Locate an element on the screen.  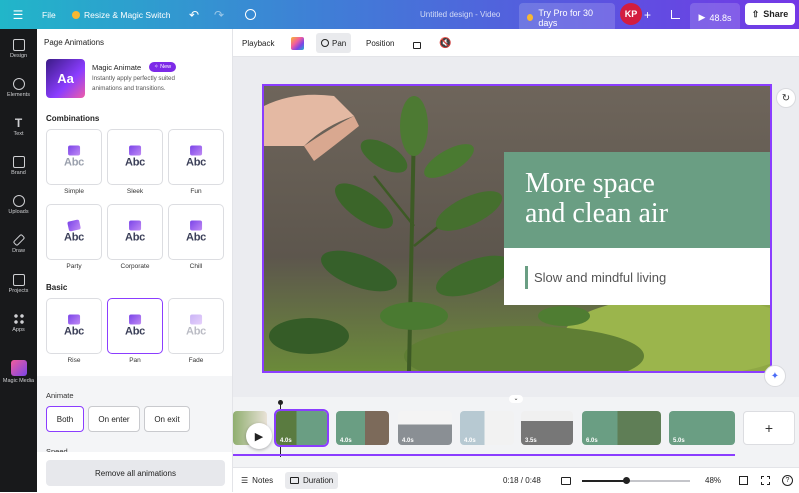
add-page-button: + is located at coordinates (769, 428).